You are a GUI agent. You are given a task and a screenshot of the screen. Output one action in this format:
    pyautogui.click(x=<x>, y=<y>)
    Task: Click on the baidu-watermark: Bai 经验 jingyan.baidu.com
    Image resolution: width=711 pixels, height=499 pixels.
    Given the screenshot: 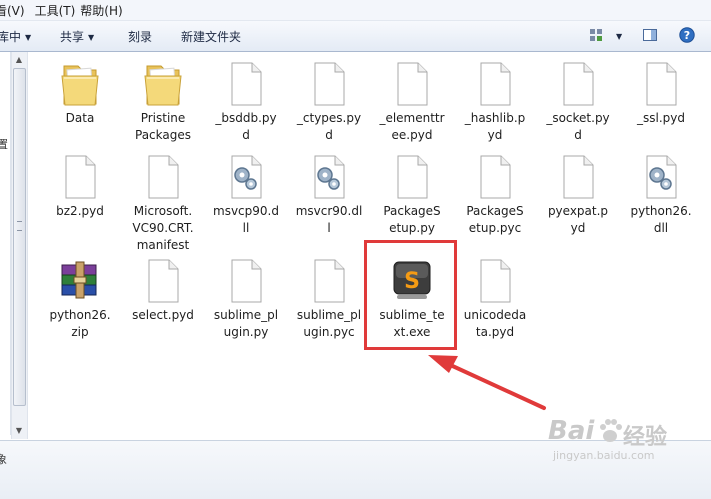 What is the action you would take?
    pyautogui.click(x=628, y=441)
    